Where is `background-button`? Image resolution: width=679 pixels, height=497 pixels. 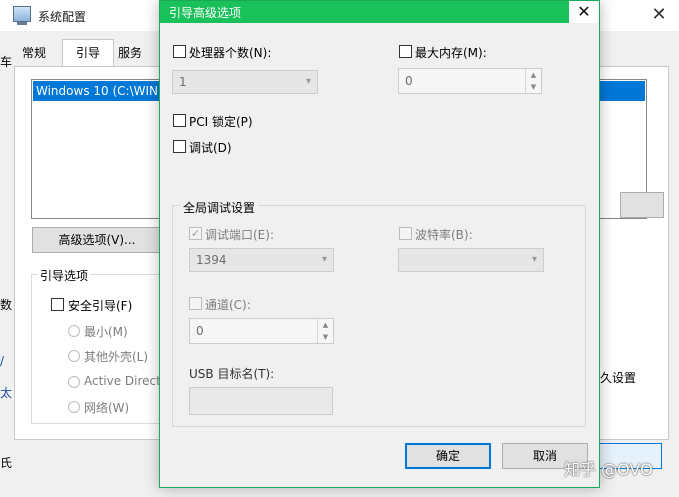 background-button is located at coordinates (642, 205).